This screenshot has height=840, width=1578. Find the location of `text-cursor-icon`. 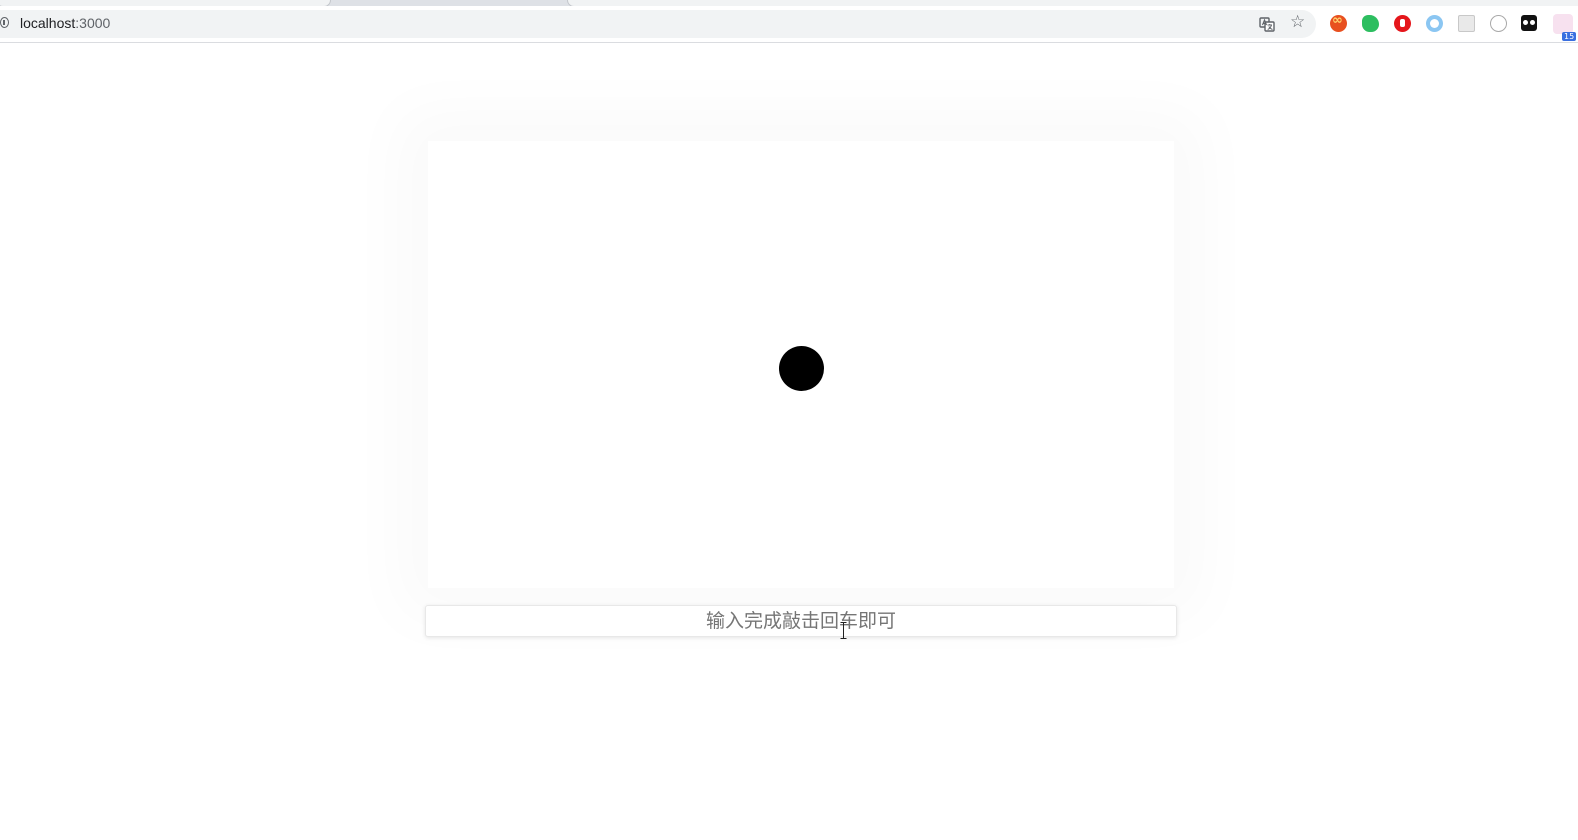

text-cursor-icon is located at coordinates (843, 630).